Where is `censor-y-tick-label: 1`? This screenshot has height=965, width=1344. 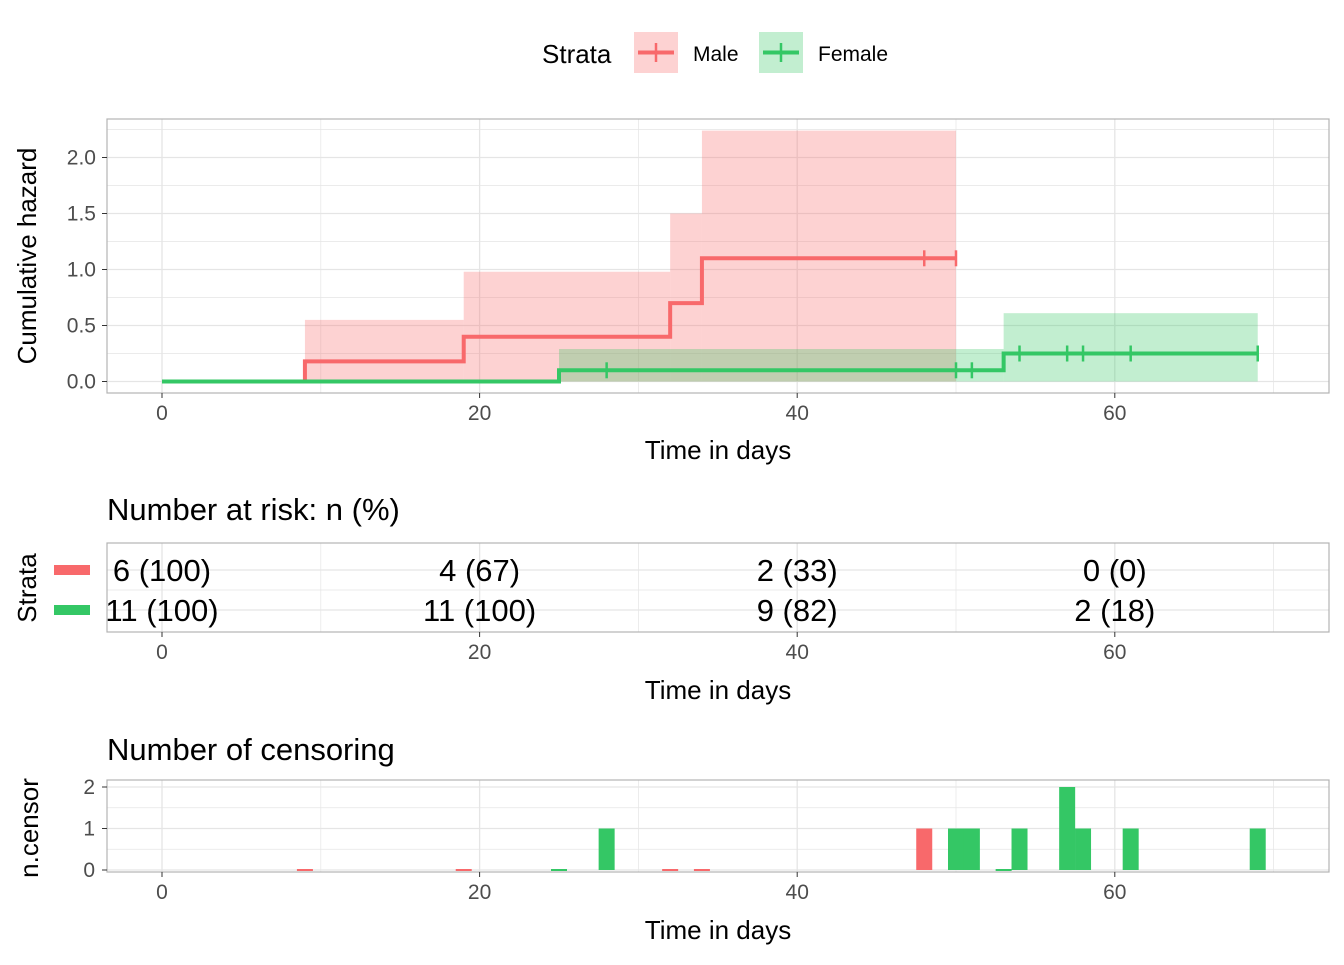 censor-y-tick-label: 1 is located at coordinates (89, 829).